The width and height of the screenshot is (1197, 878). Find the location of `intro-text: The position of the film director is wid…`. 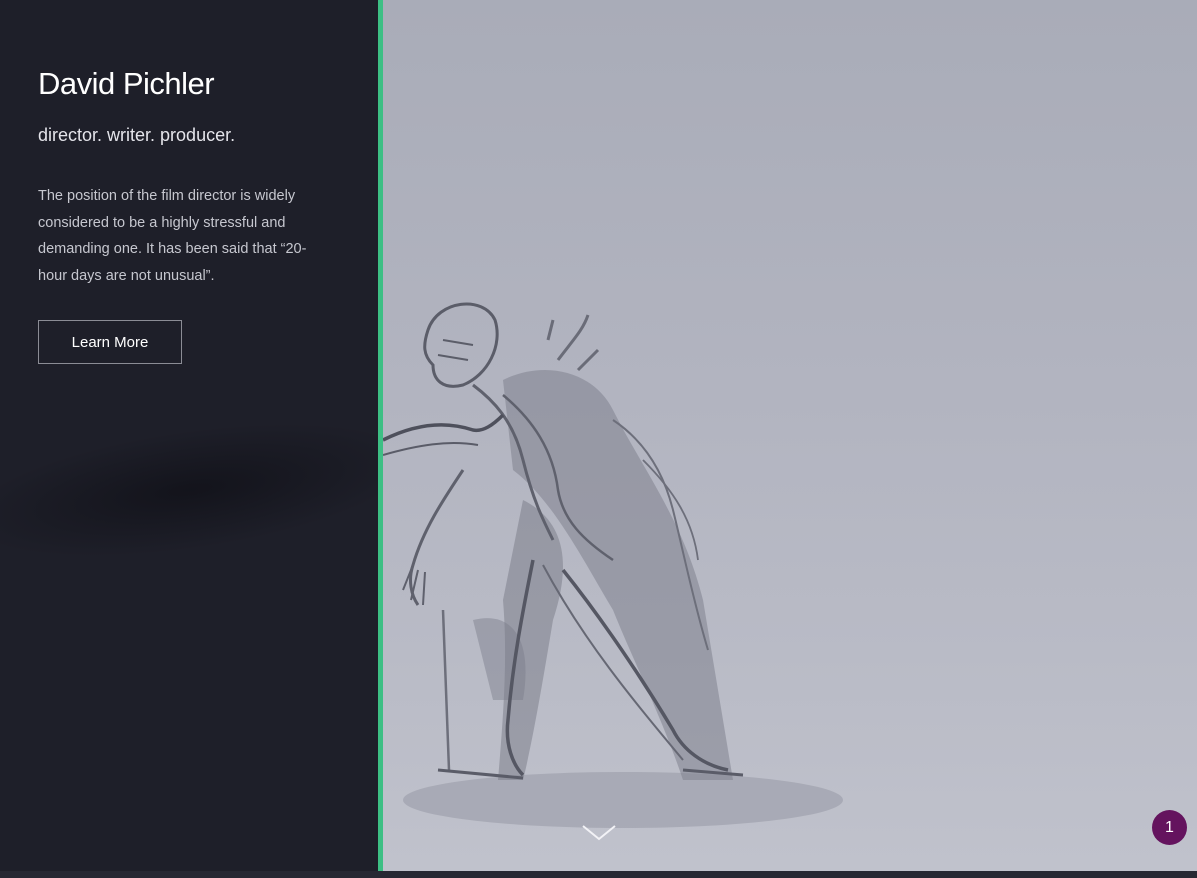

intro-text: The position of the film director is wid… is located at coordinates (172, 236).